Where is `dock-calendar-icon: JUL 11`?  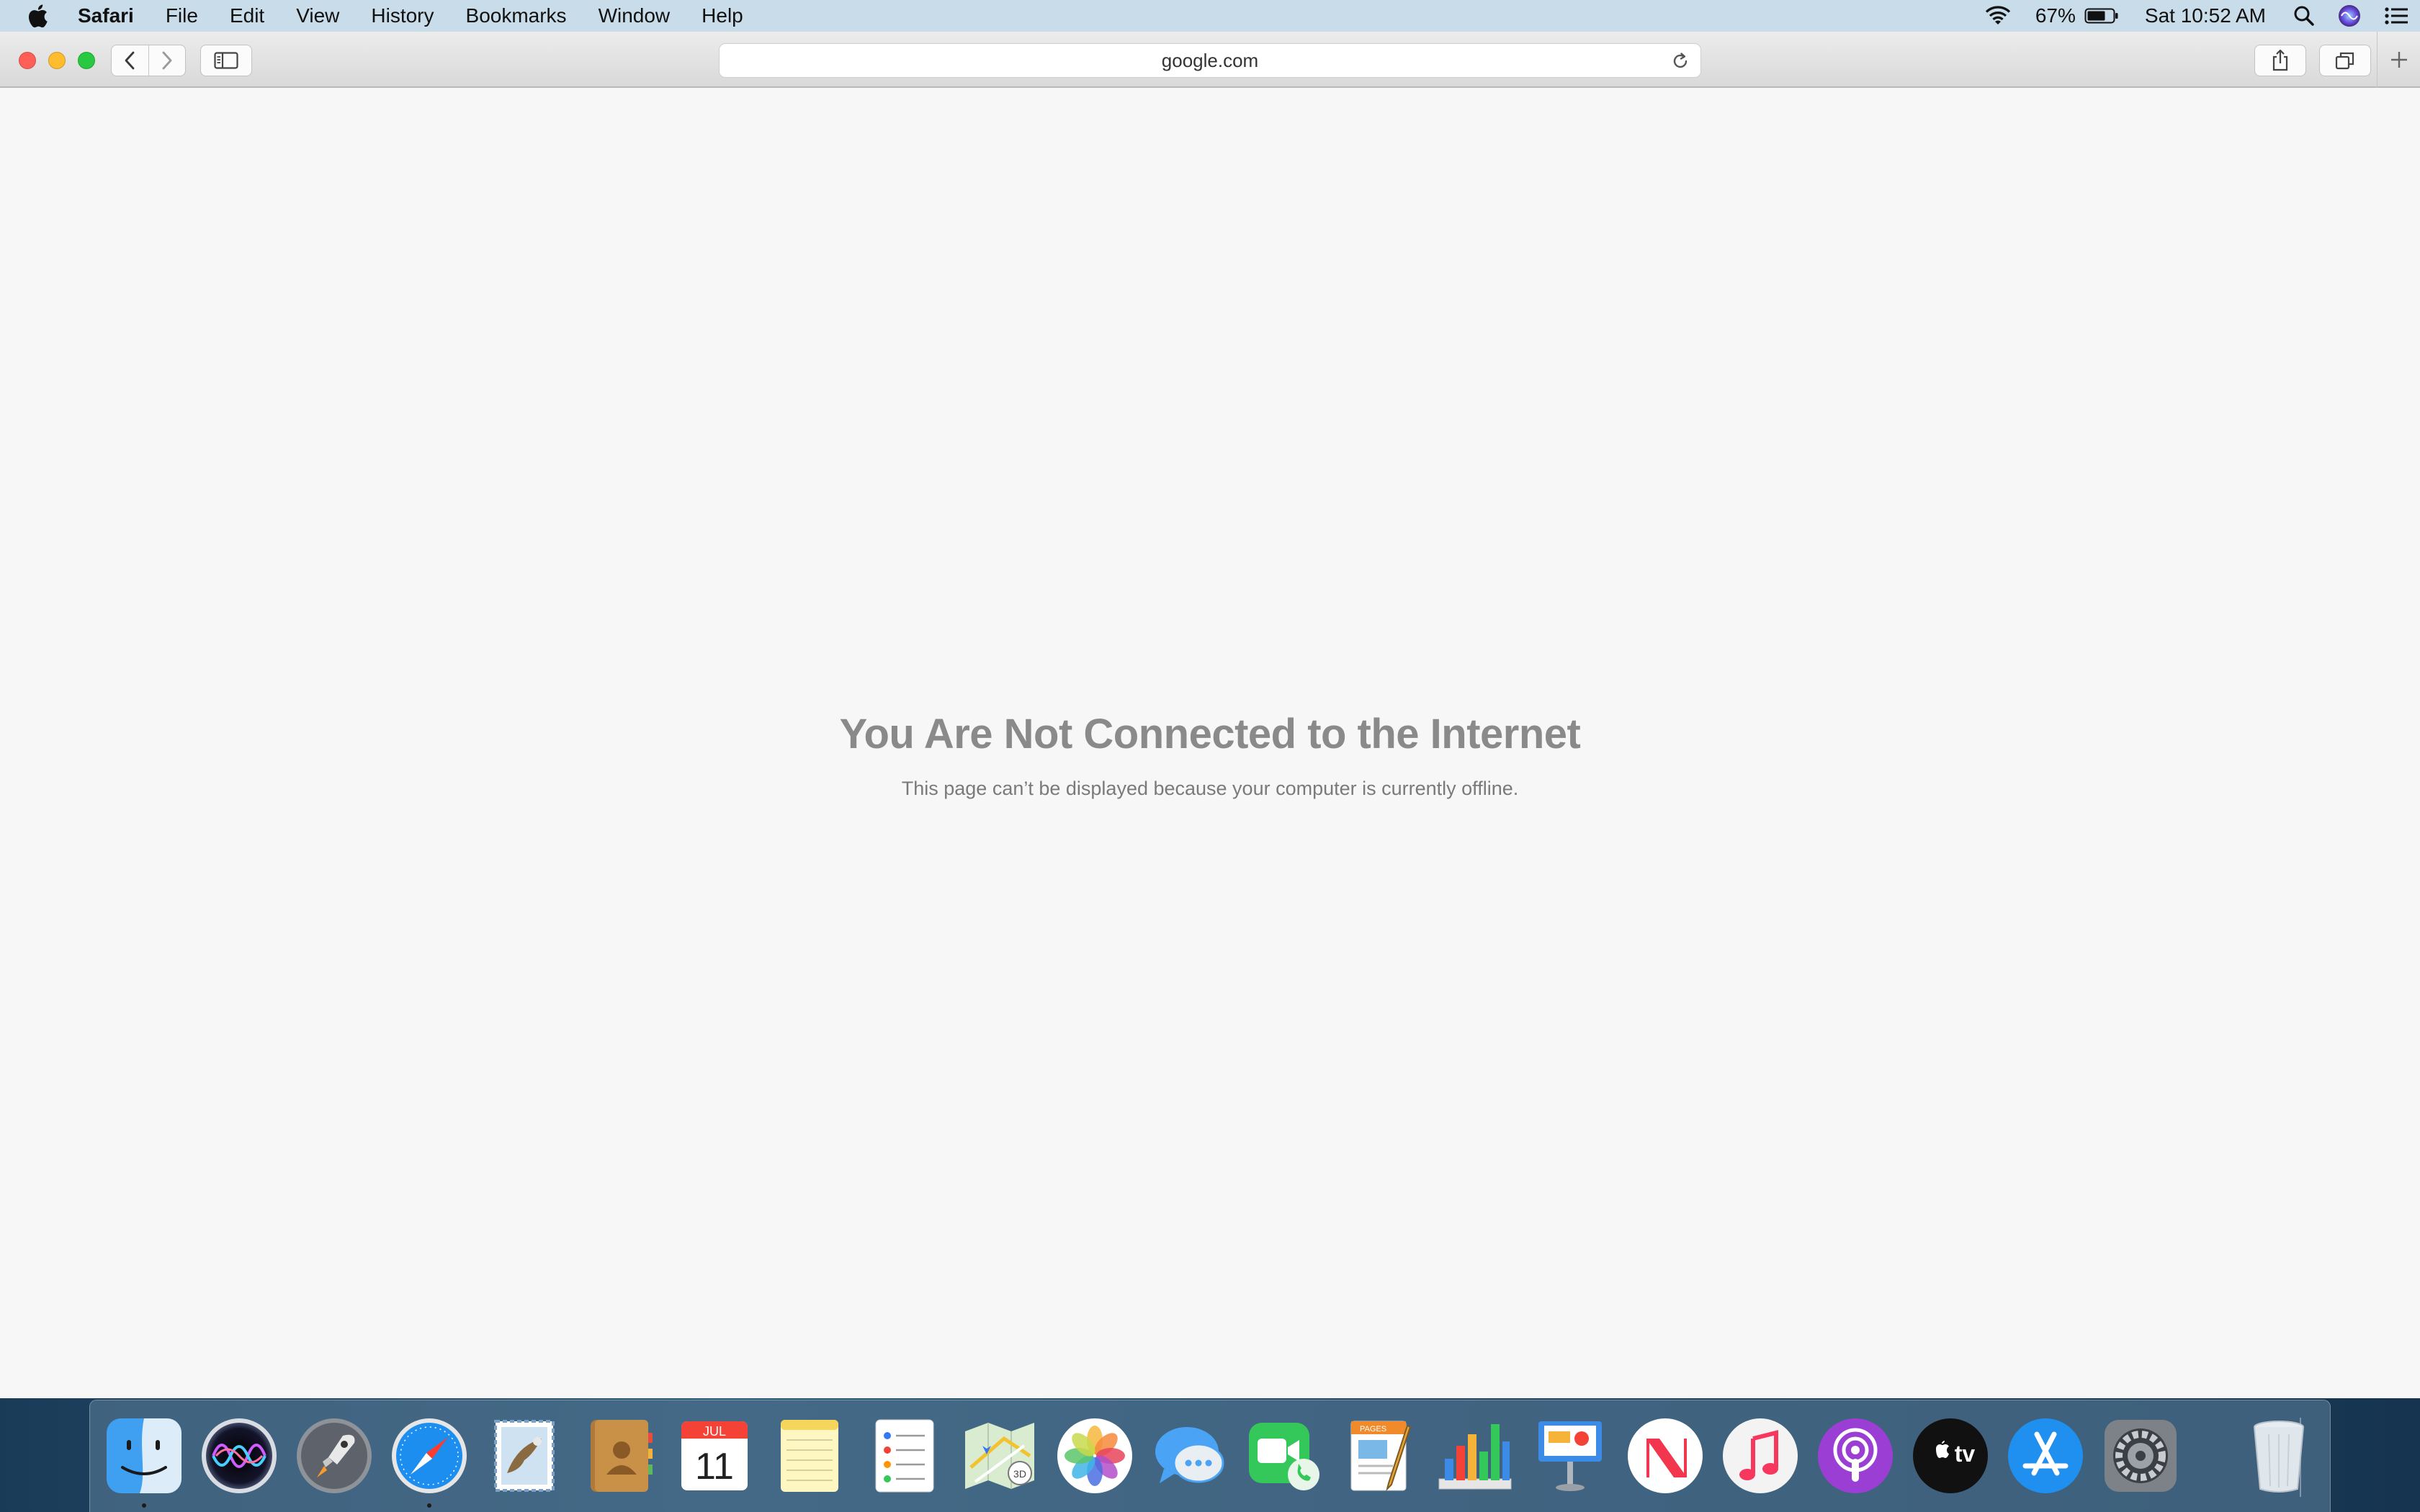 dock-calendar-icon: JUL 11 is located at coordinates (714, 1456).